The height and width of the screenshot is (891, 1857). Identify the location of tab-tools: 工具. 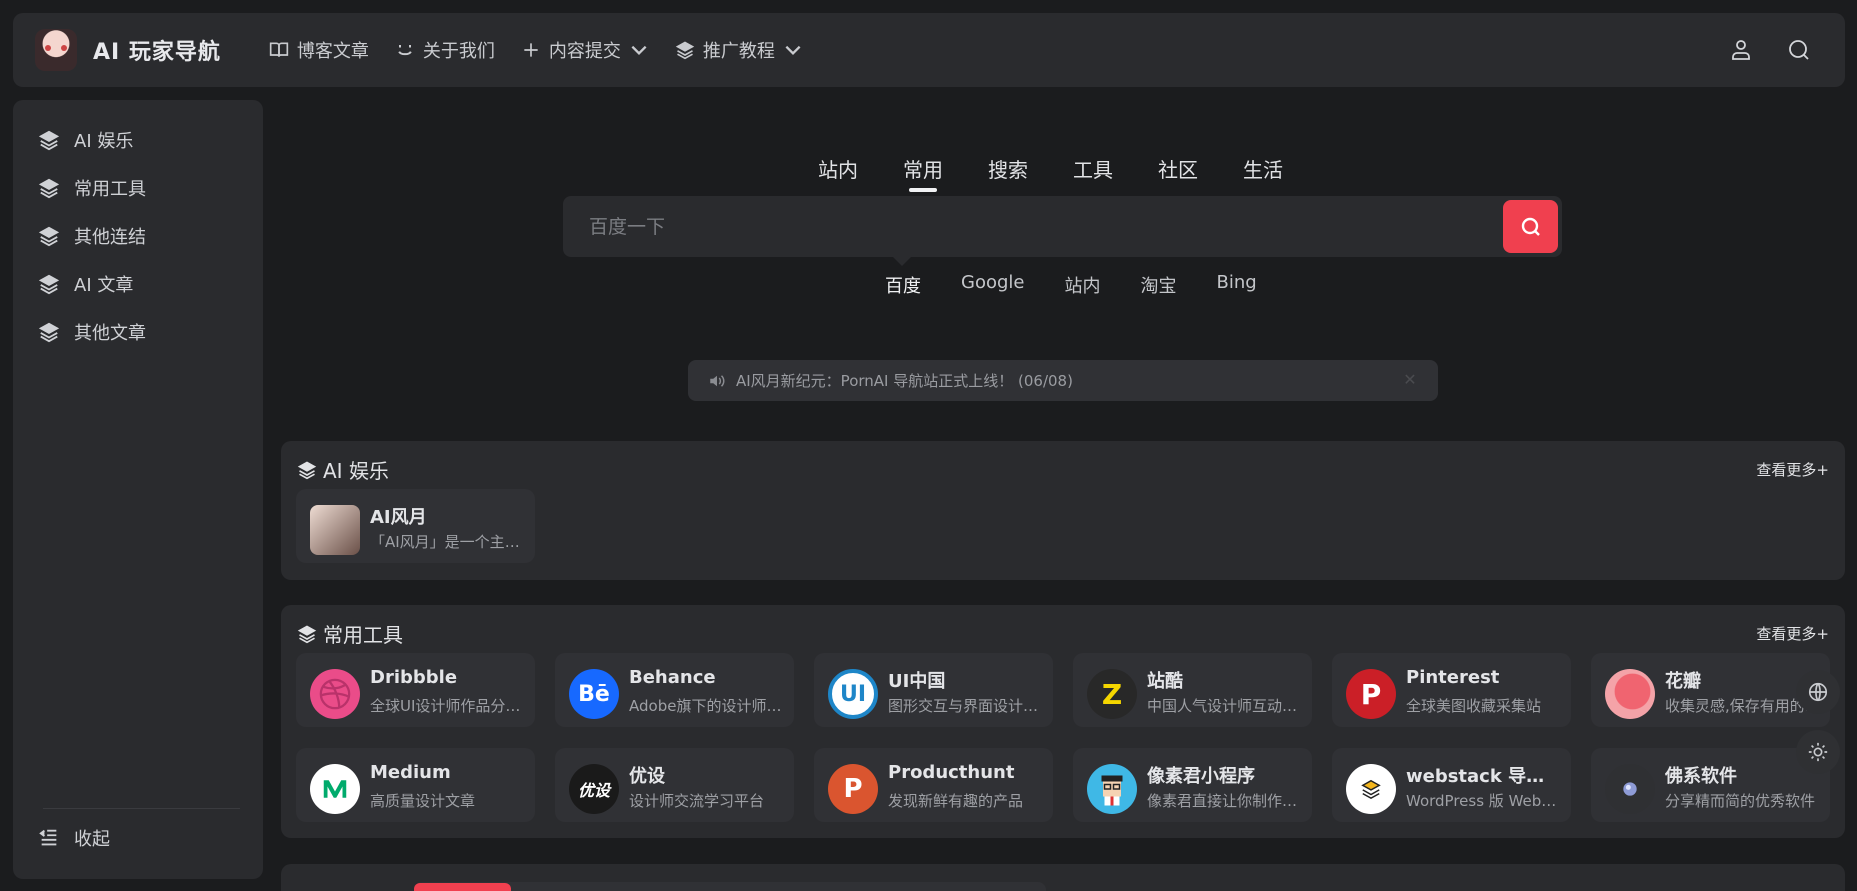
(1093, 168).